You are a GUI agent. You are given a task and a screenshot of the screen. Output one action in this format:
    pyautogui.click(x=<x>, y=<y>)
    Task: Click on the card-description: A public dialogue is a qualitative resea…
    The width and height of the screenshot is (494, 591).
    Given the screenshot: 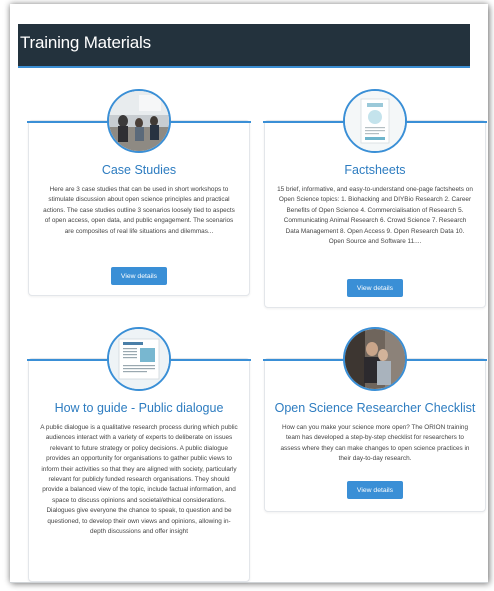 What is the action you would take?
    pyautogui.click(x=139, y=480)
    